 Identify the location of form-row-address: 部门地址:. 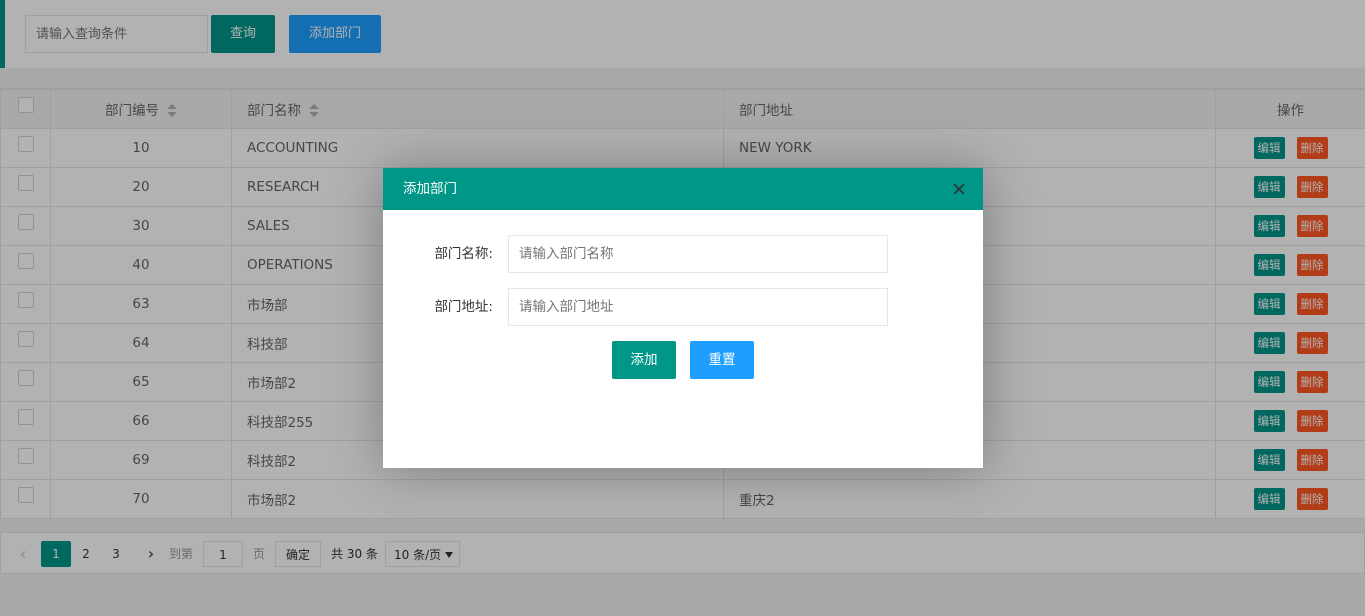
(683, 307).